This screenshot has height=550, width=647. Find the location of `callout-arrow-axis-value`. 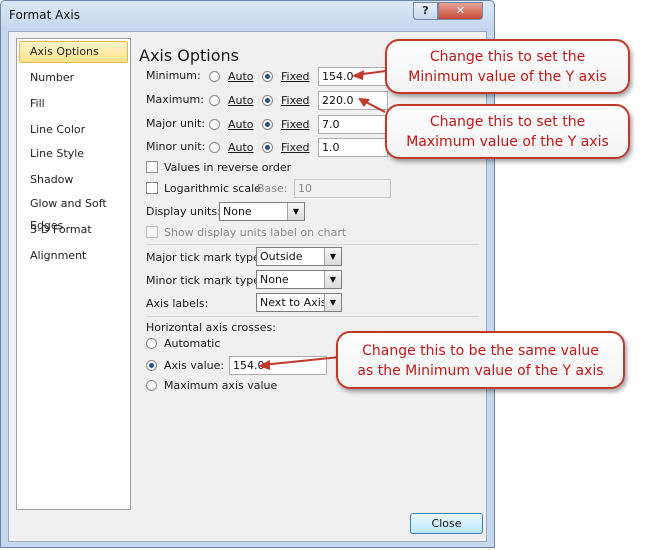

callout-arrow-axis-value is located at coordinates (301, 361).